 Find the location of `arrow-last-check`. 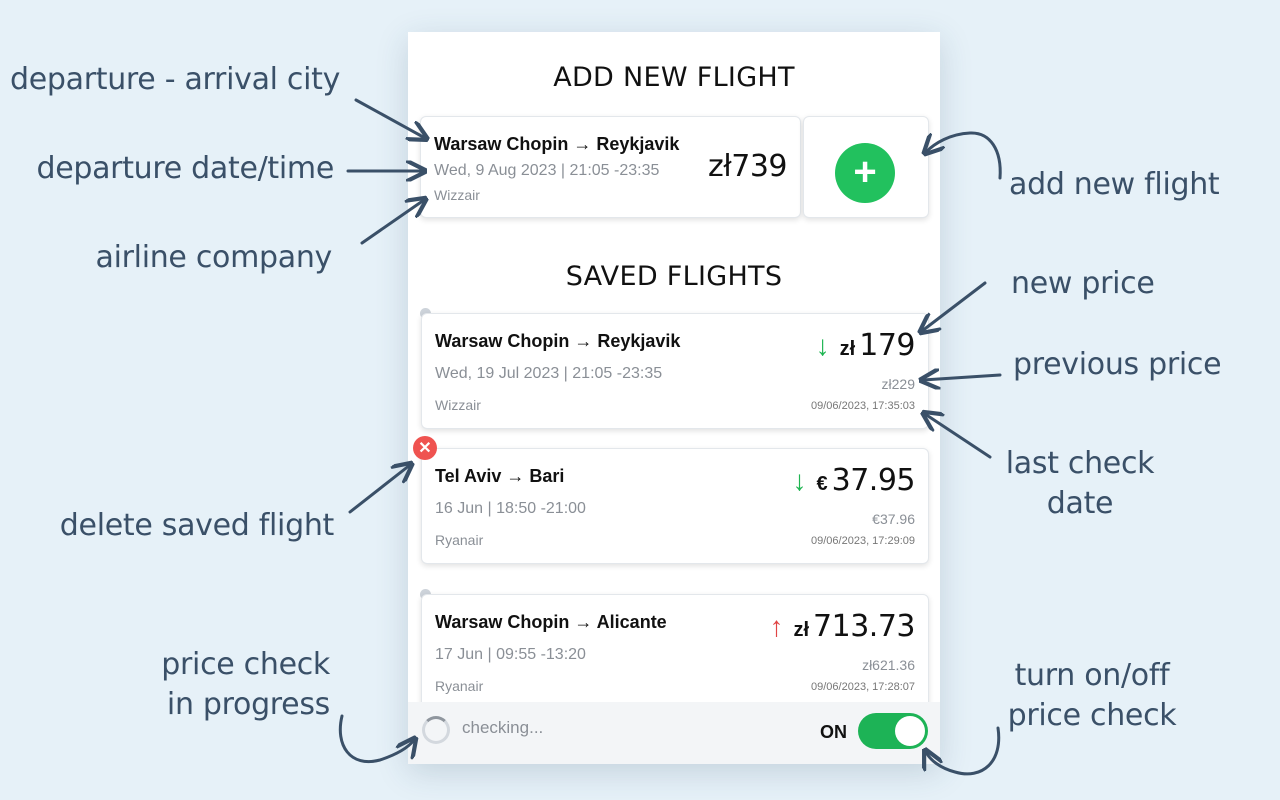

arrow-last-check is located at coordinates (958, 436).